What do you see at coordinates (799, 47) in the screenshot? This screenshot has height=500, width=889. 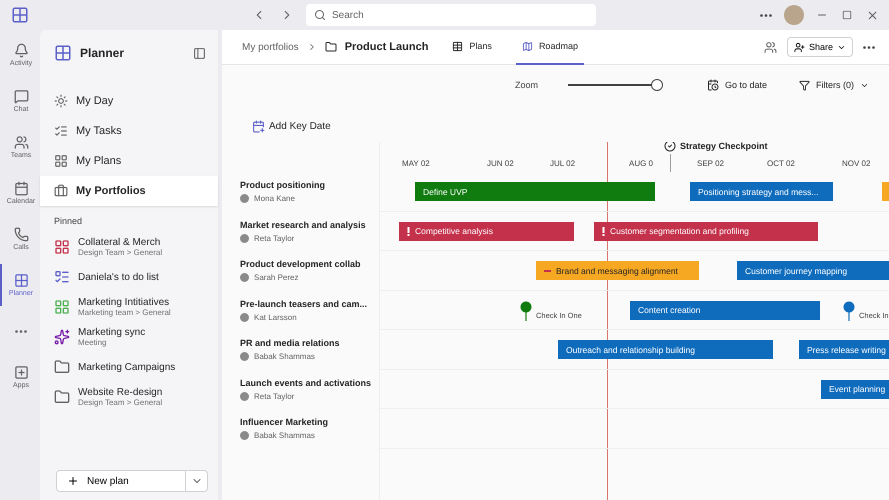 I see `add-person-icon` at bounding box center [799, 47].